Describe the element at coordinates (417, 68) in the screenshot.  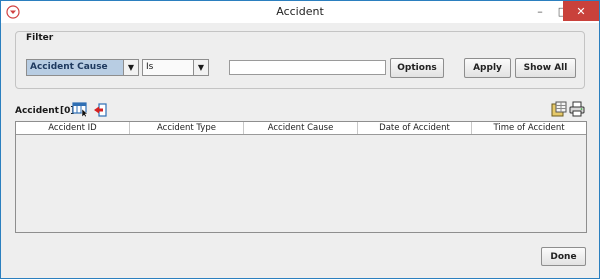
I see `options-button: Options` at that location.